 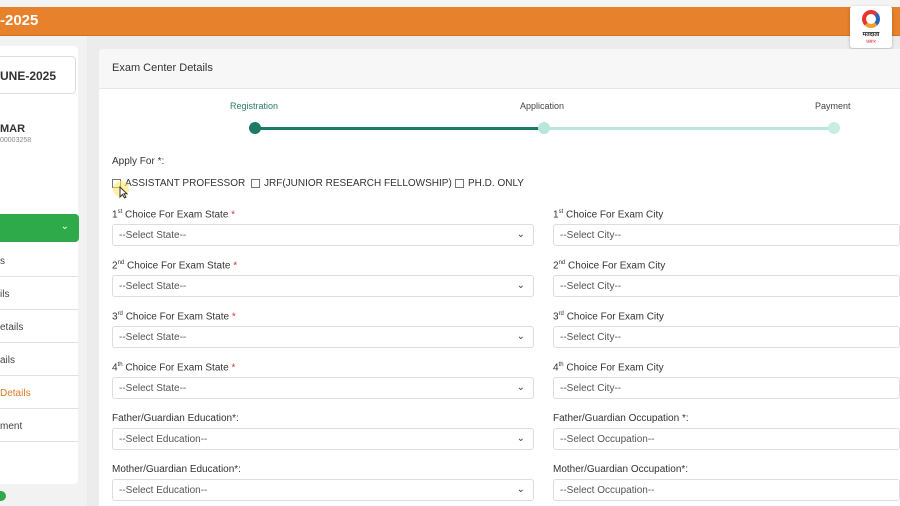 I want to click on city4-label: 4th Choice For Exam City, so click(x=608, y=368).